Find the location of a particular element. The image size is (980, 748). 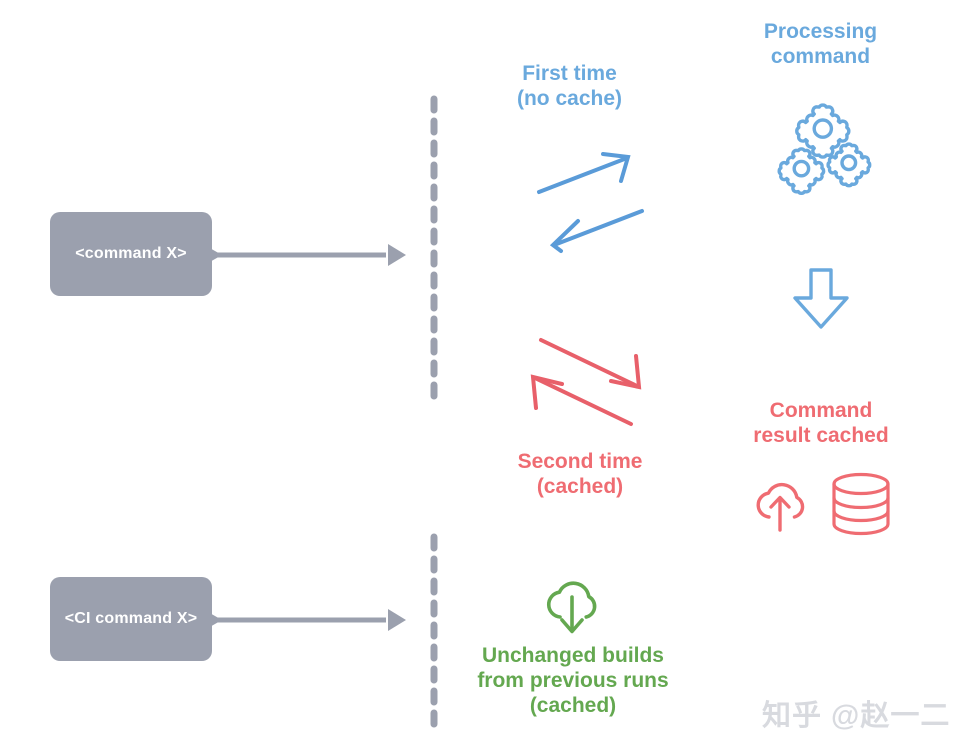

command-x-label: <command X> is located at coordinates (131, 253).